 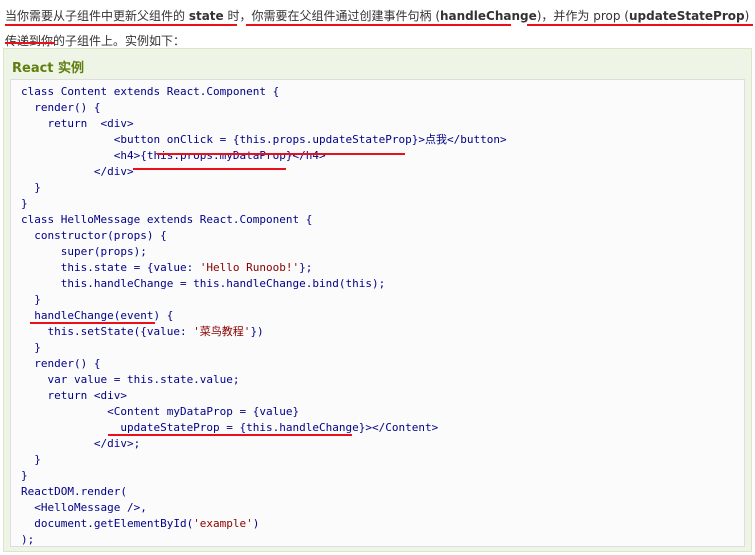 What do you see at coordinates (249, 267) in the screenshot?
I see `code-string: 'Hello Runoob!'` at bounding box center [249, 267].